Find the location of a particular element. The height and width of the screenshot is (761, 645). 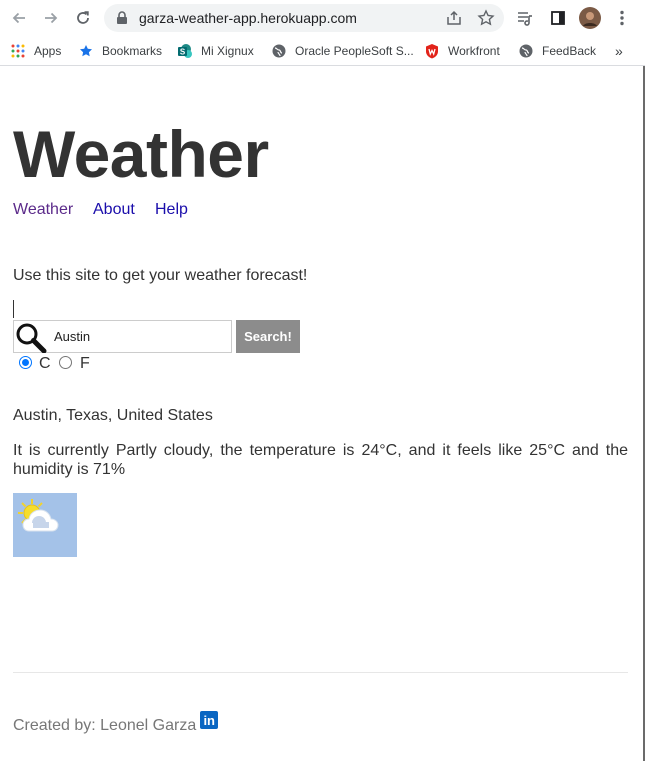

footer-credit: Created by: Leonel Garza in is located at coordinates (116, 723).